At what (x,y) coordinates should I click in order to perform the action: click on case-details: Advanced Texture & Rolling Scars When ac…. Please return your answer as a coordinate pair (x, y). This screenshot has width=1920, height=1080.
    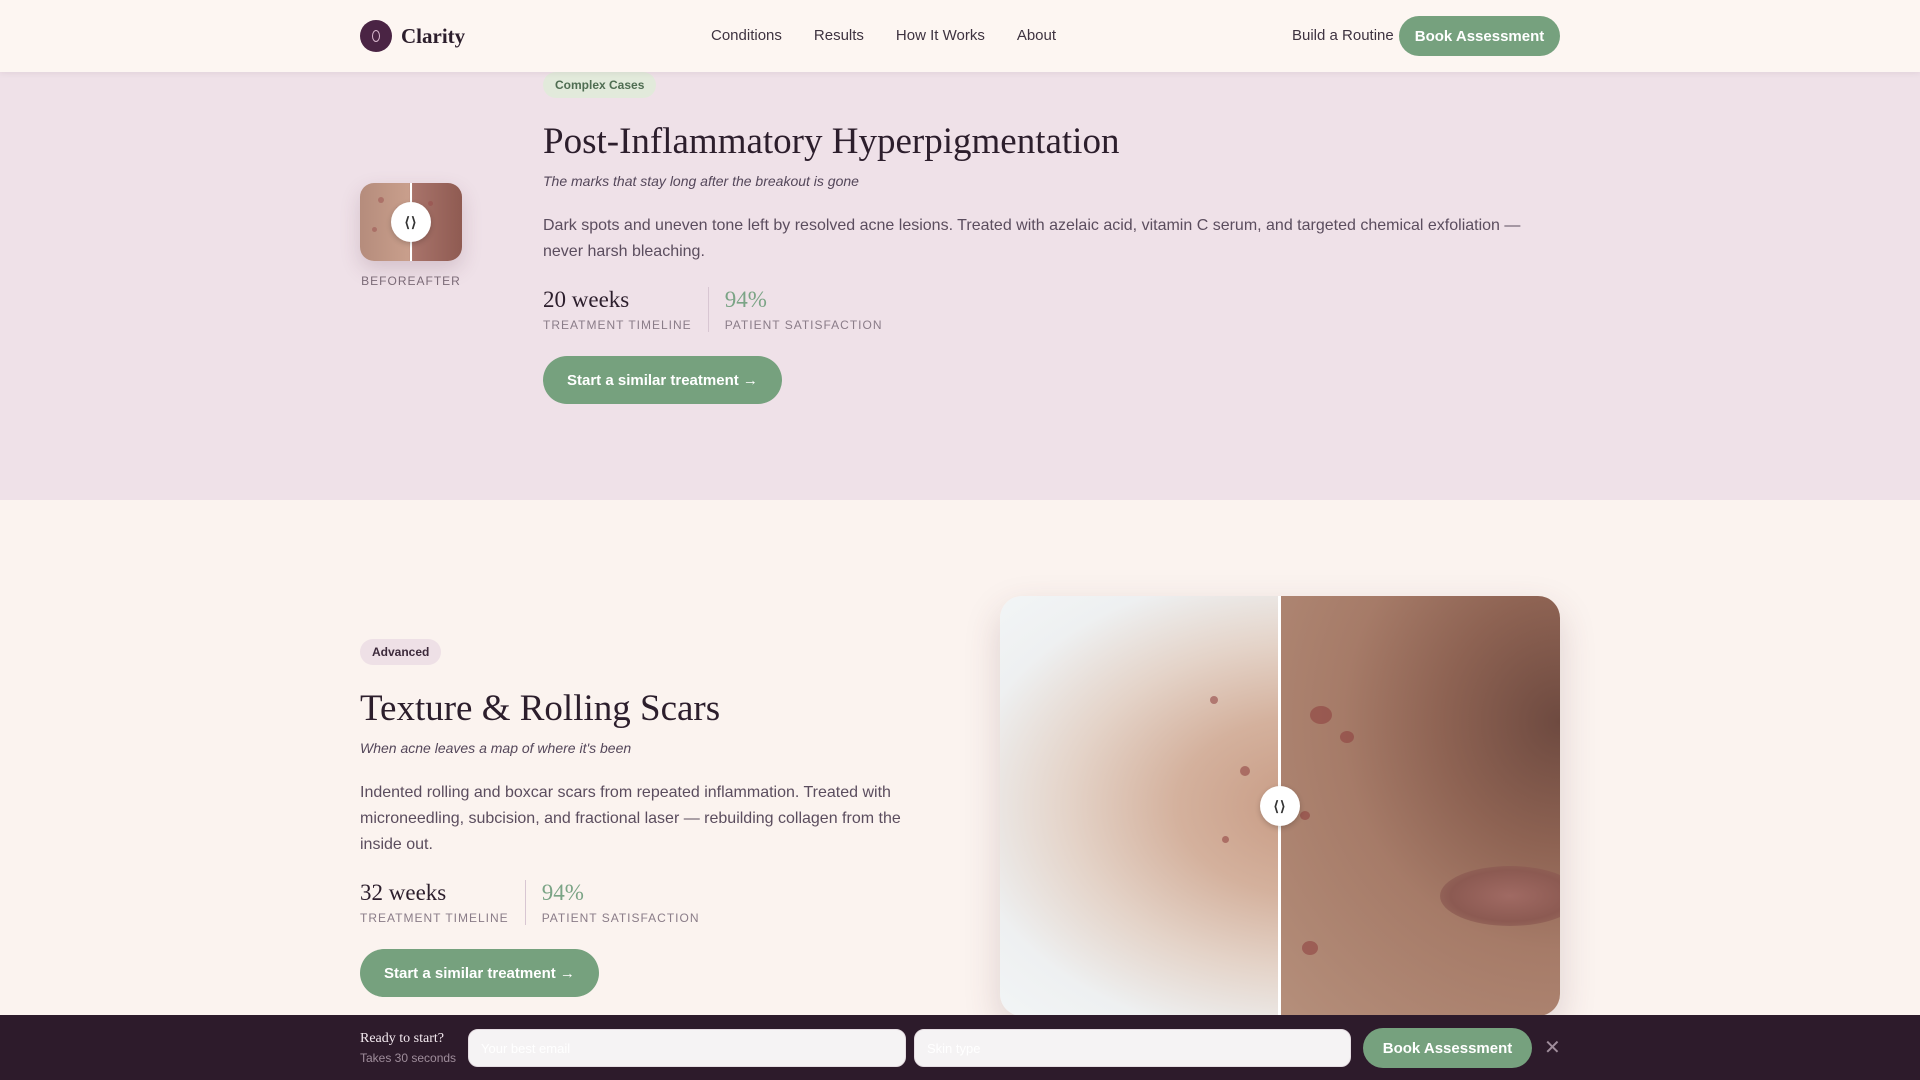
    Looking at the image, I should click on (640, 818).